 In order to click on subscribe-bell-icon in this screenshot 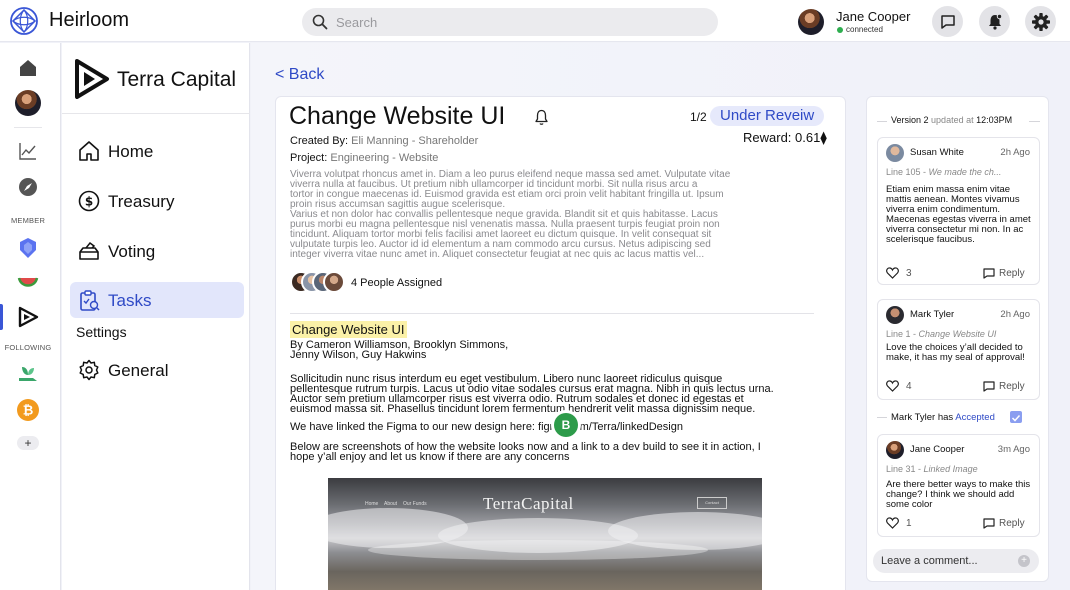, I will do `click(541, 117)`.